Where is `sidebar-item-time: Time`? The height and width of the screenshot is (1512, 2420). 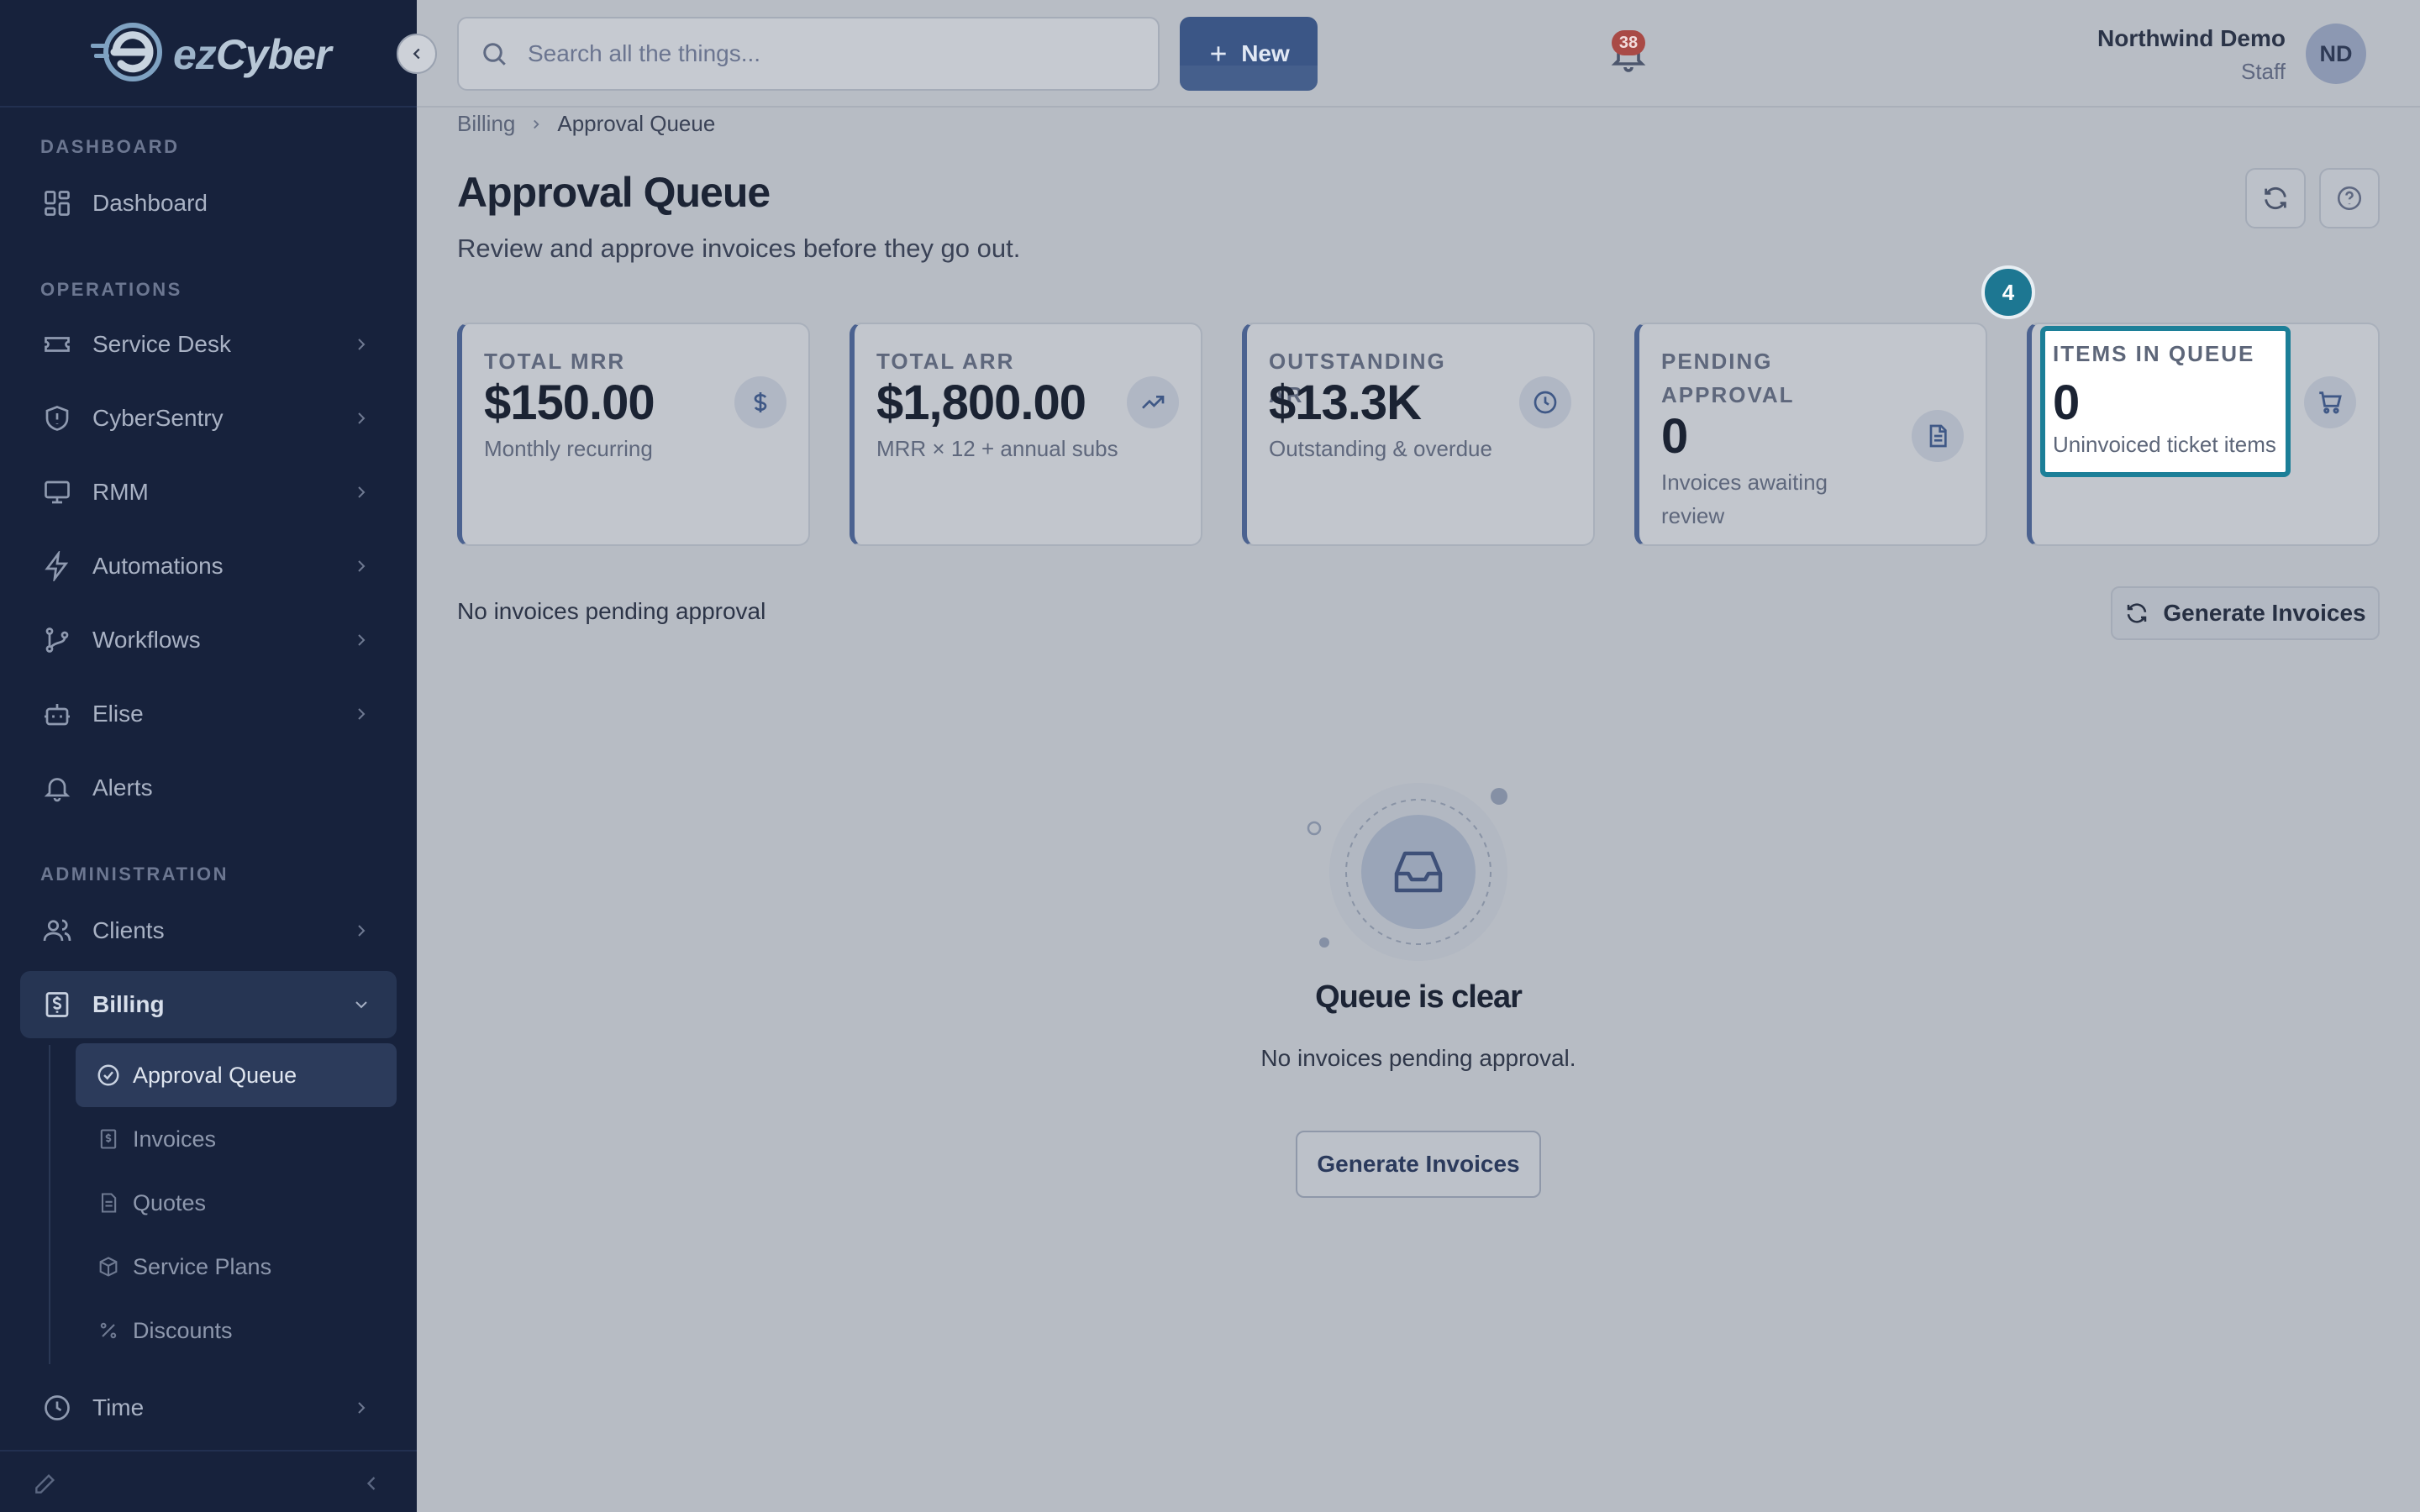
sidebar-item-time: Time is located at coordinates (208, 1407).